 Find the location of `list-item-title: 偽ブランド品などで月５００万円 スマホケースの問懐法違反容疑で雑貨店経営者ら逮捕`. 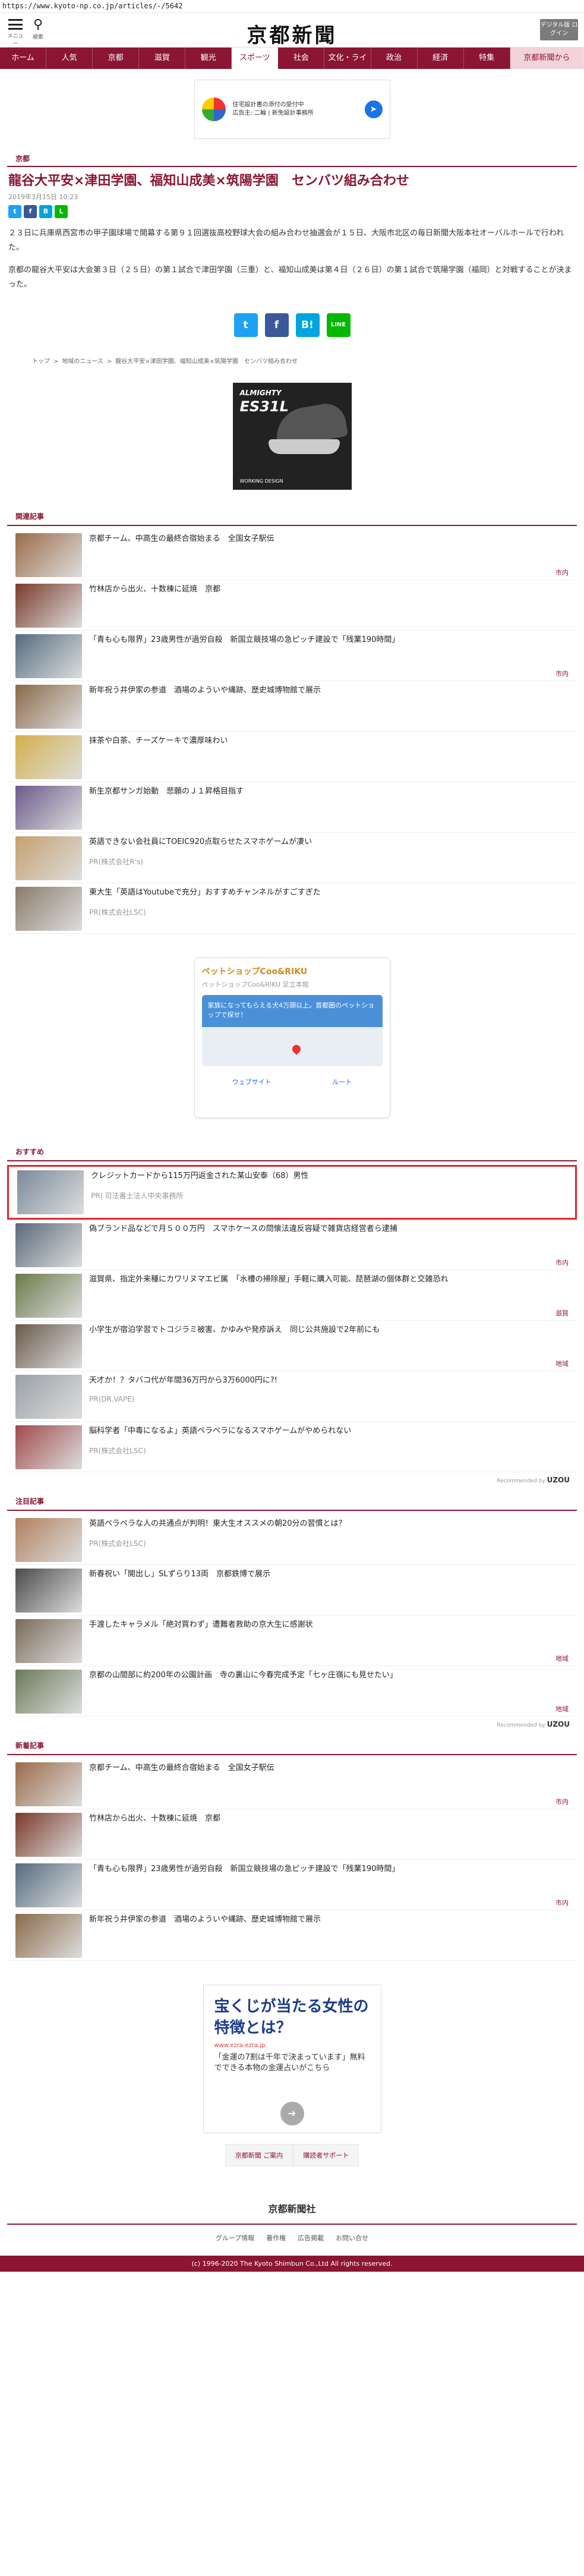

list-item-title: 偽ブランド品などで月５００万円 スマホケースの問懐法違反容疑で雑貨店経営者ら逮捕 is located at coordinates (329, 1229).